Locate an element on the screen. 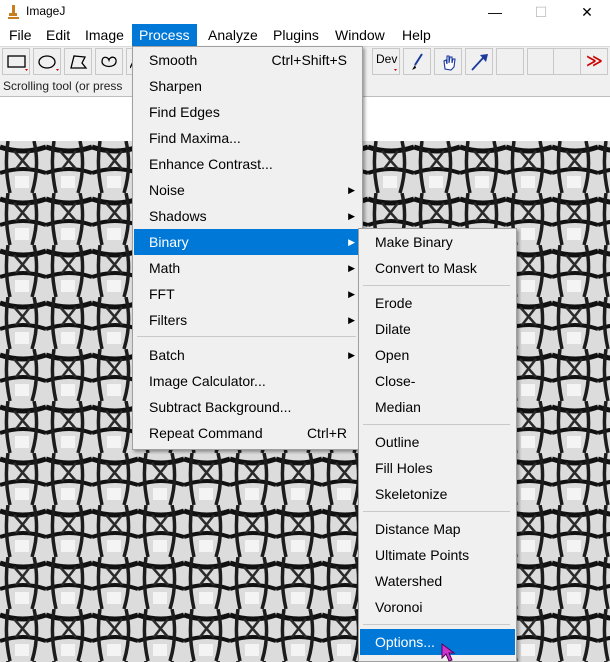 The height and width of the screenshot is (662, 610). freehand-icon is located at coordinates (109, 62).